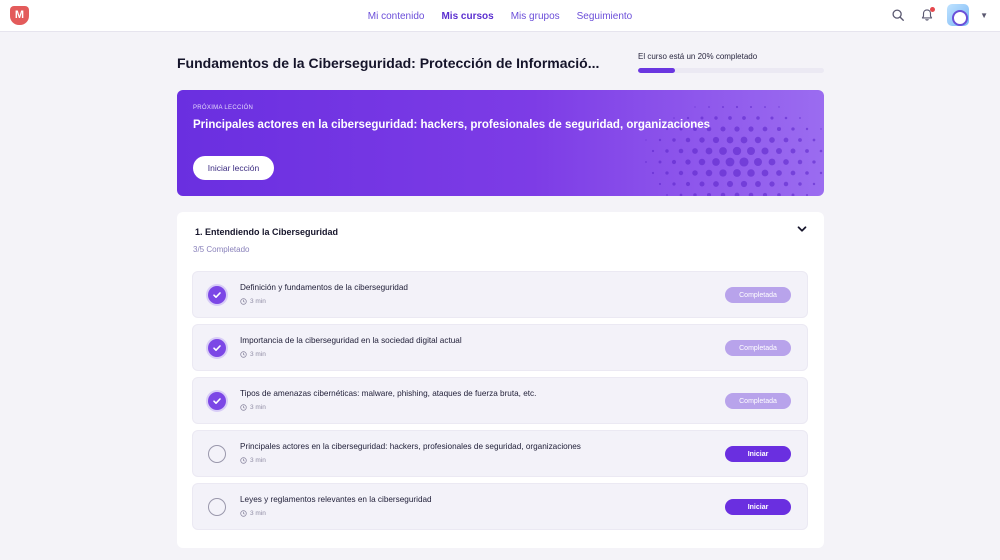  What do you see at coordinates (657, 70) in the screenshot?
I see `progress-bar-fill` at bounding box center [657, 70].